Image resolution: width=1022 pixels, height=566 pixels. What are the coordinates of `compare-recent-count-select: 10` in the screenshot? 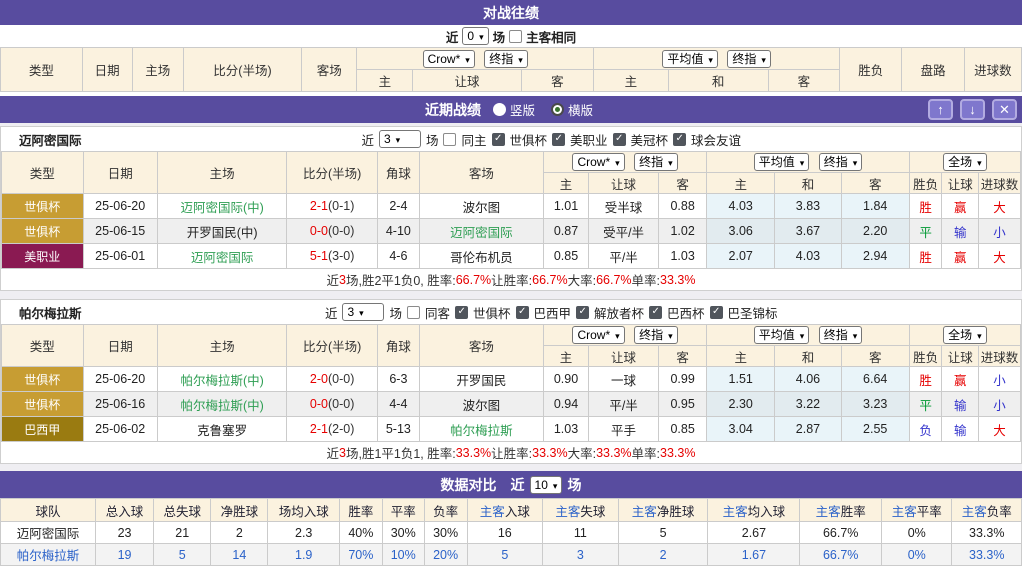 It's located at (546, 484).